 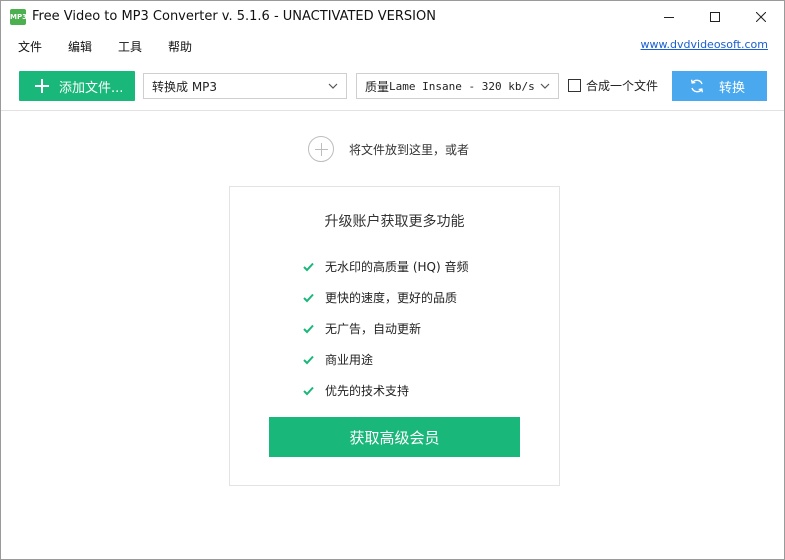 I want to click on minimize-button, so click(x=669, y=16).